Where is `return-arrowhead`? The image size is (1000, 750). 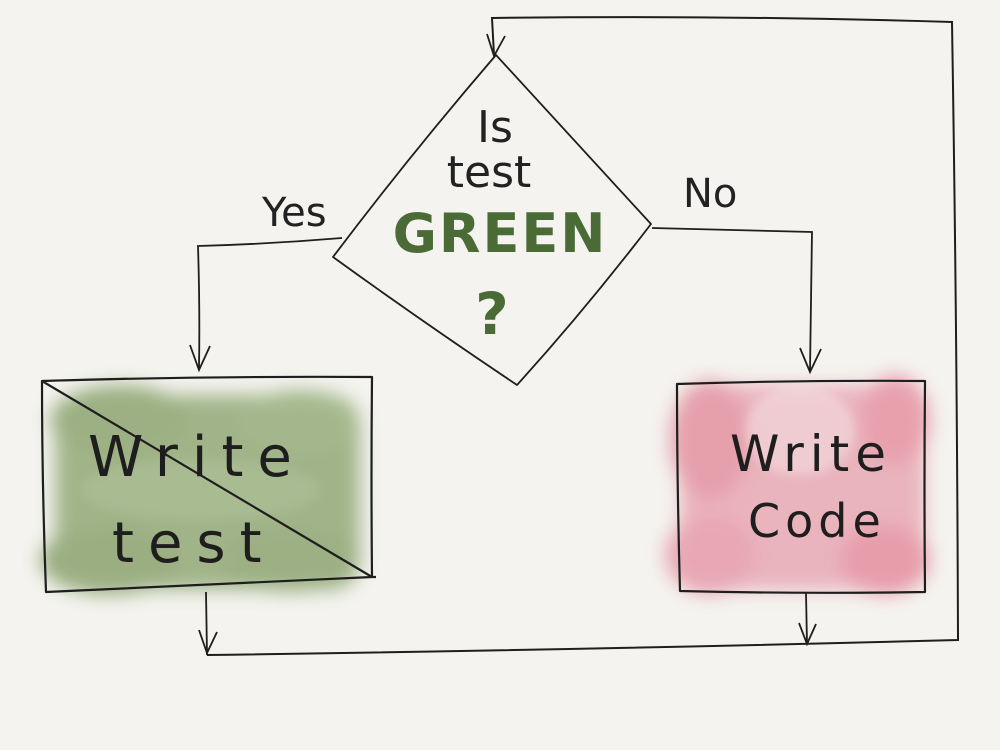
return-arrowhead is located at coordinates (496, 46).